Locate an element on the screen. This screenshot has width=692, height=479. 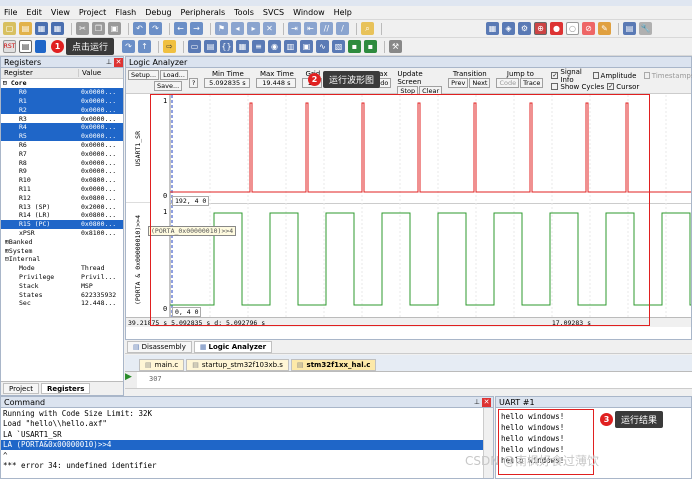
new-file-icon: ▢ is located at coordinates (9, 28).